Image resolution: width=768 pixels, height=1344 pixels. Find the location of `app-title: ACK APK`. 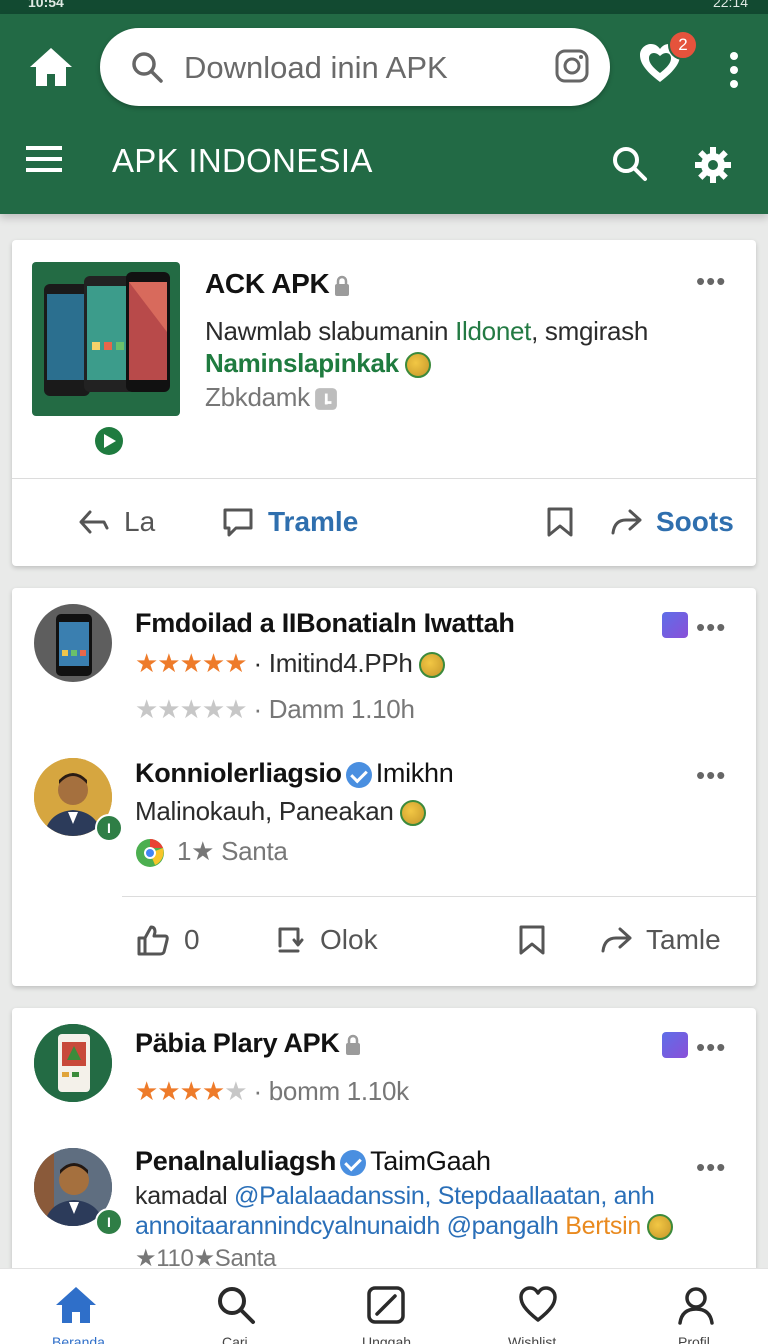

app-title: ACK APK is located at coordinates (278, 284).